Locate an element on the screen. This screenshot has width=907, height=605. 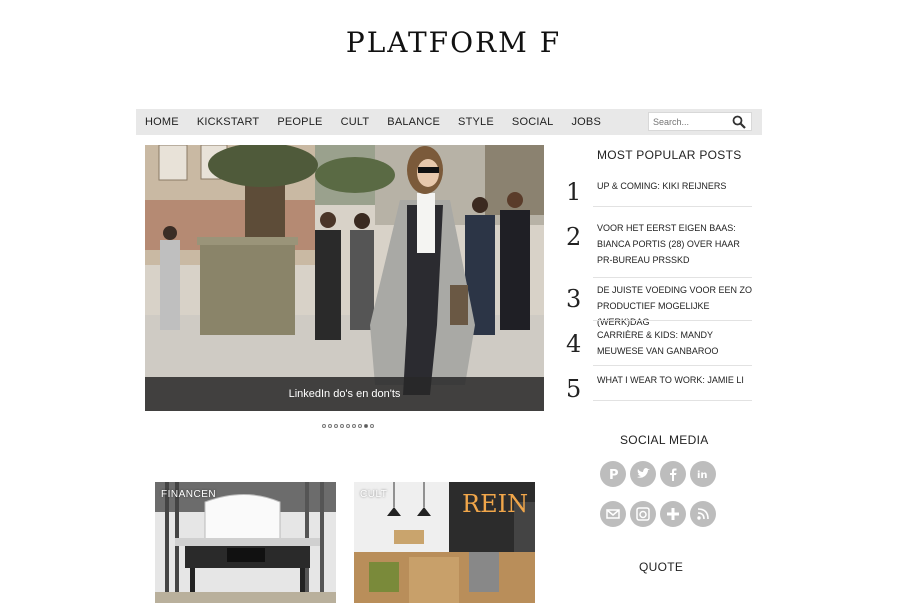
svg-text: P is located at coordinates (614, 475).